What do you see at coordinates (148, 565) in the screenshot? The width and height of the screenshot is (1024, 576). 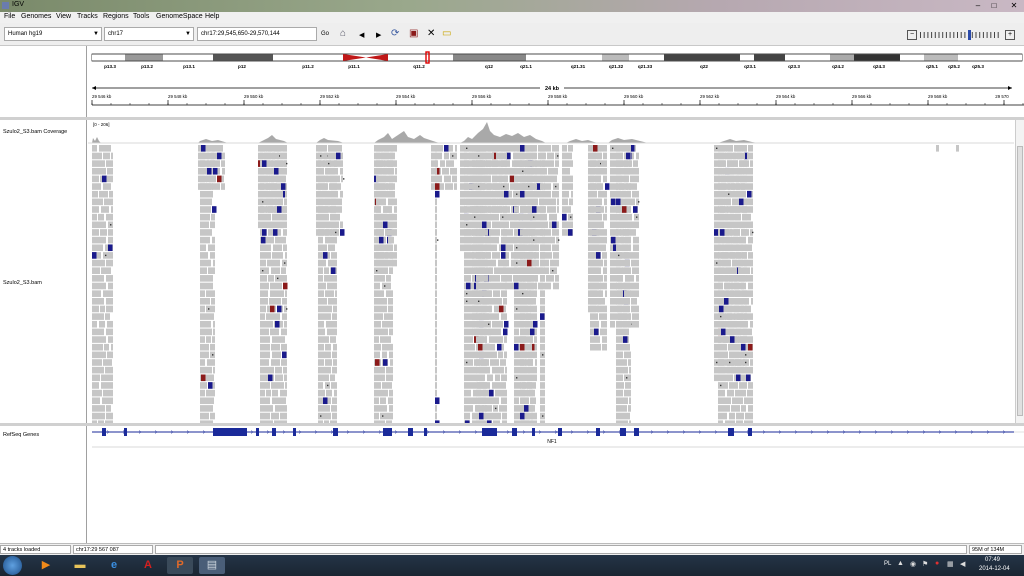 I see `acrobat-icon: A` at bounding box center [148, 565].